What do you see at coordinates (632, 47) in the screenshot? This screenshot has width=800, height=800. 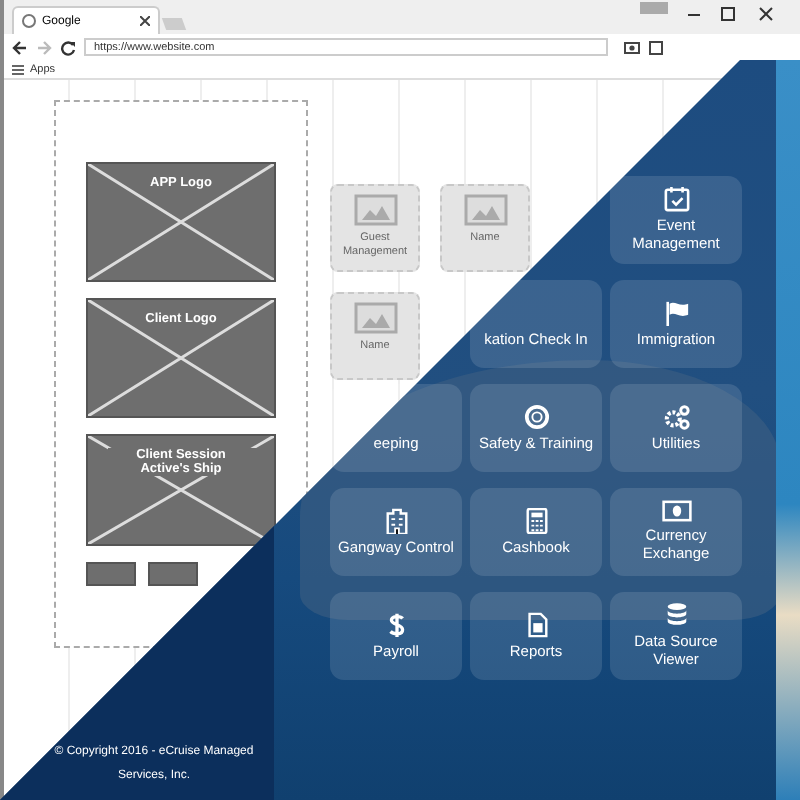 I see `camera-icon` at bounding box center [632, 47].